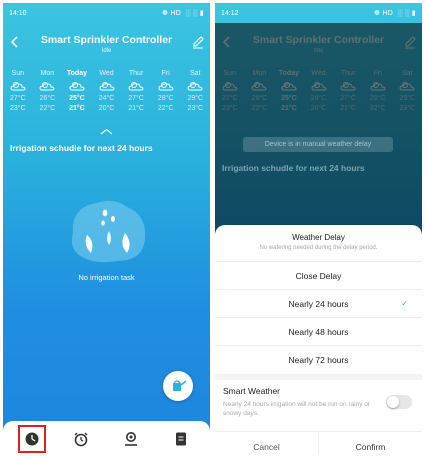  What do you see at coordinates (198, 42) in the screenshot?
I see `edit-pencil-icon` at bounding box center [198, 42].